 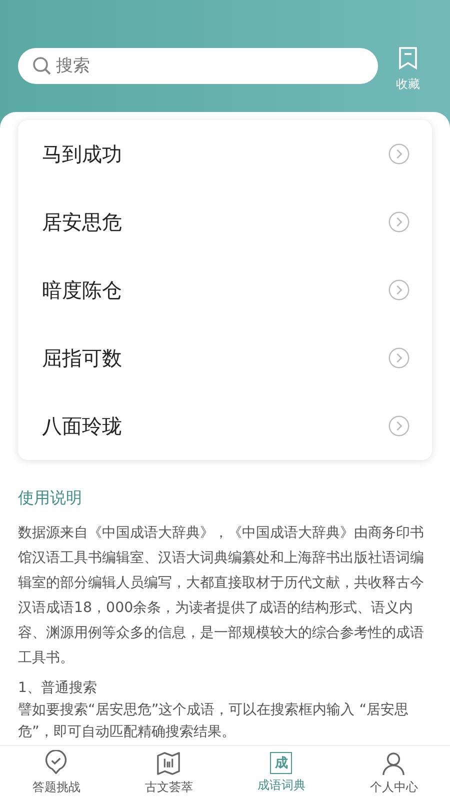 What do you see at coordinates (281, 763) in the screenshot?
I see `character-icon: 成` at bounding box center [281, 763].